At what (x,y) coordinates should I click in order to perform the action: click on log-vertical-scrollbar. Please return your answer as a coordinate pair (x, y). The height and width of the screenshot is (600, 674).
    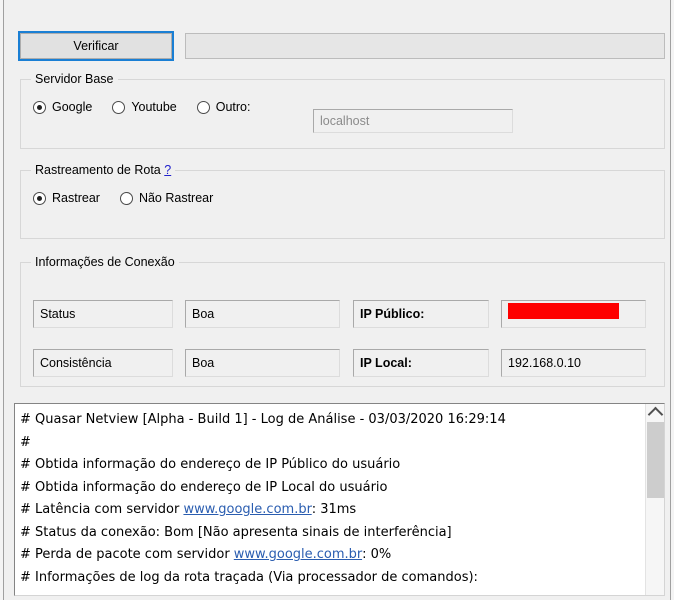
    Looking at the image, I should click on (654, 499).